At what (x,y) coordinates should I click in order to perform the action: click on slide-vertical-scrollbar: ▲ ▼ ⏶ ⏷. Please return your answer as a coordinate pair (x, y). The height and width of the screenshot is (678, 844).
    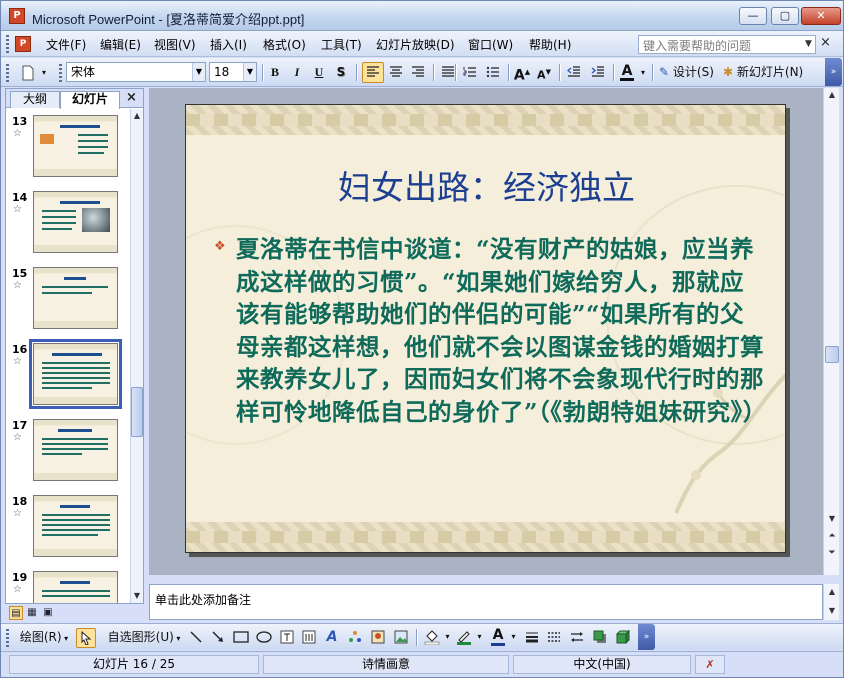
    Looking at the image, I should click on (831, 331).